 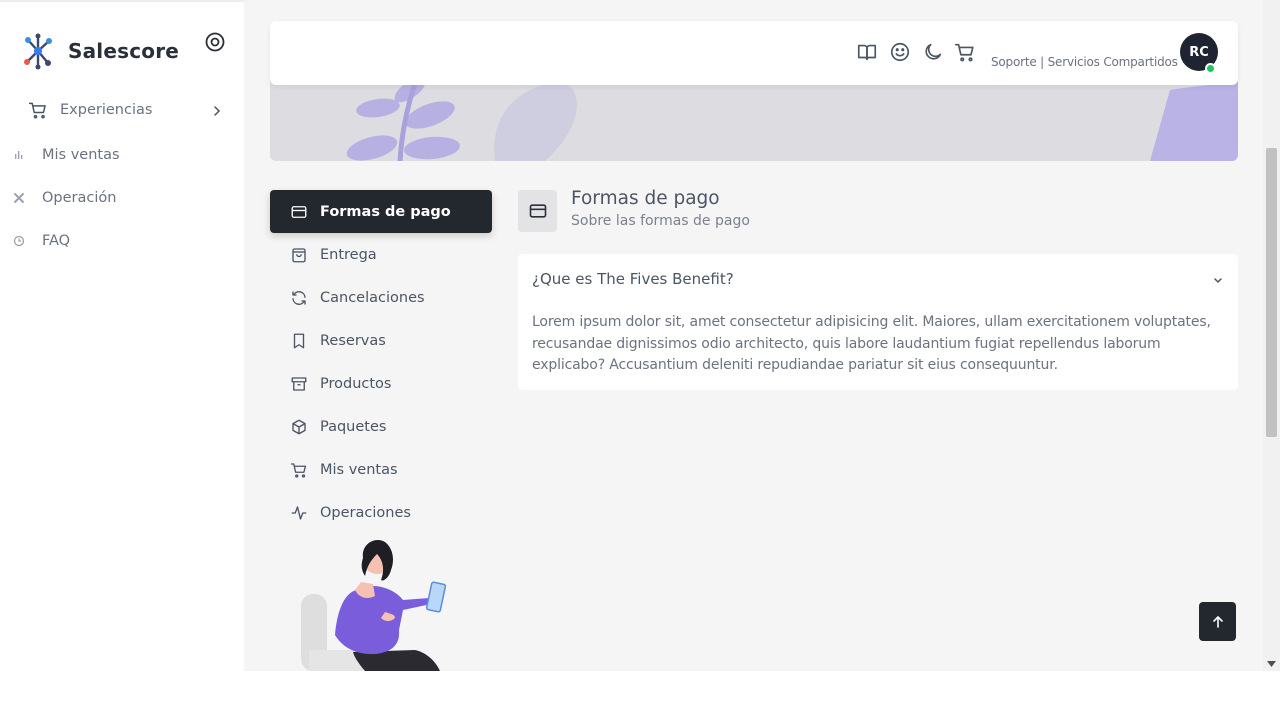 I want to click on faq-question: ¿Que es The Fives Benefit?, so click(x=633, y=279).